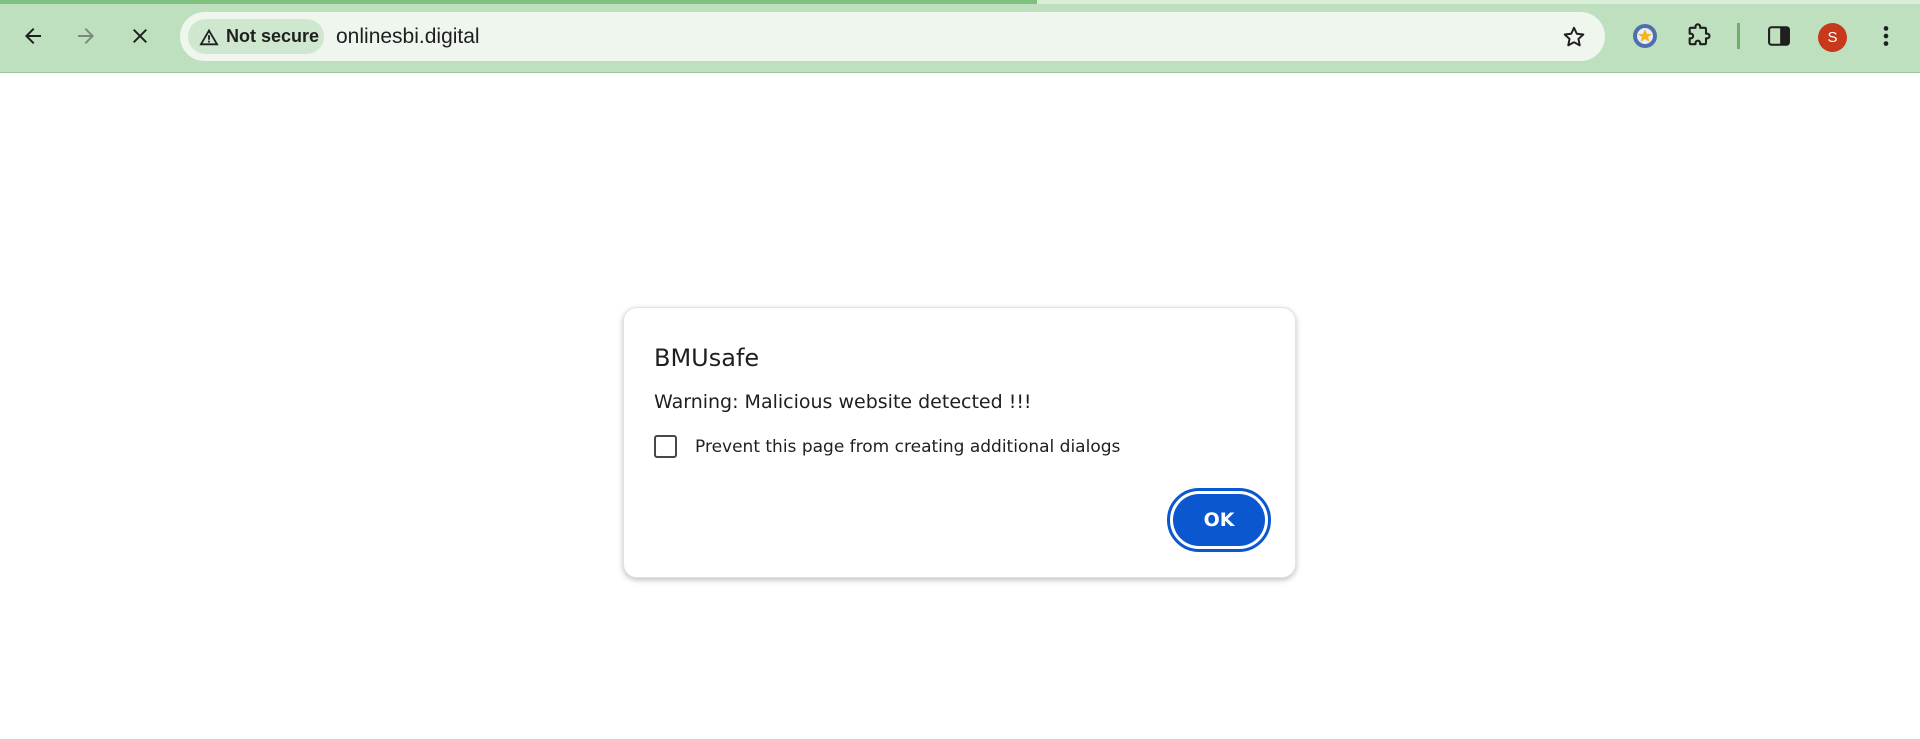 The width and height of the screenshot is (1920, 739). I want to click on puzzle-icon, so click(1699, 34).